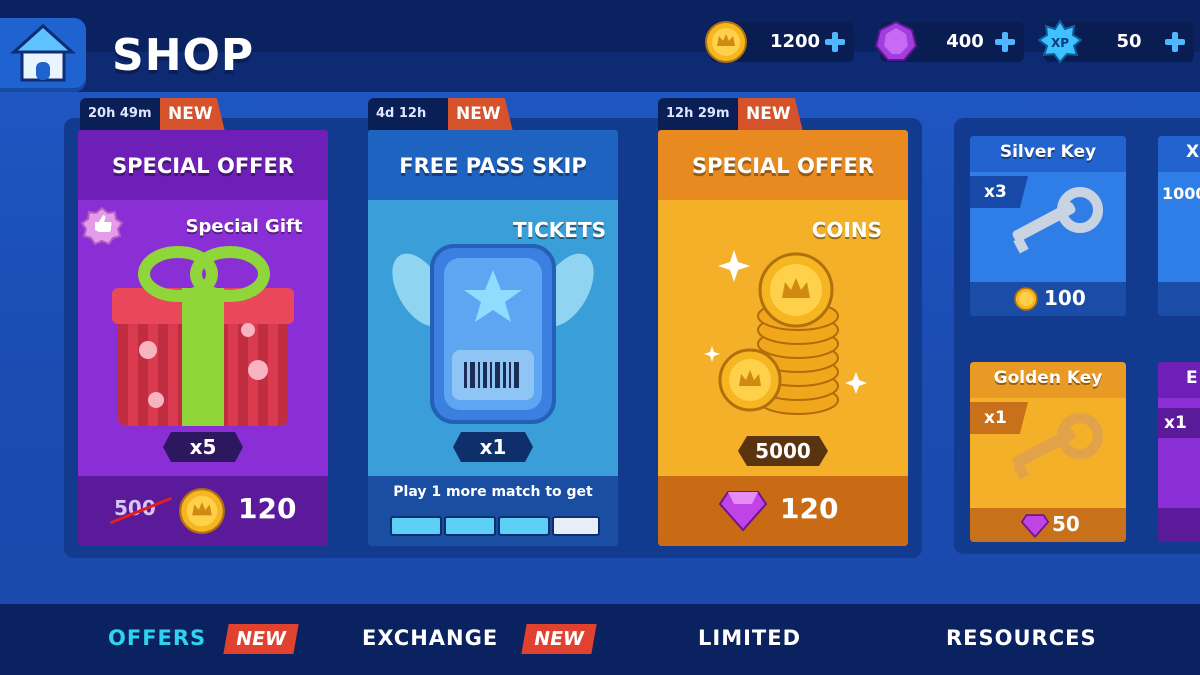 The width and height of the screenshot is (1200, 675). I want to click on key-price: 100, so click(1065, 298).